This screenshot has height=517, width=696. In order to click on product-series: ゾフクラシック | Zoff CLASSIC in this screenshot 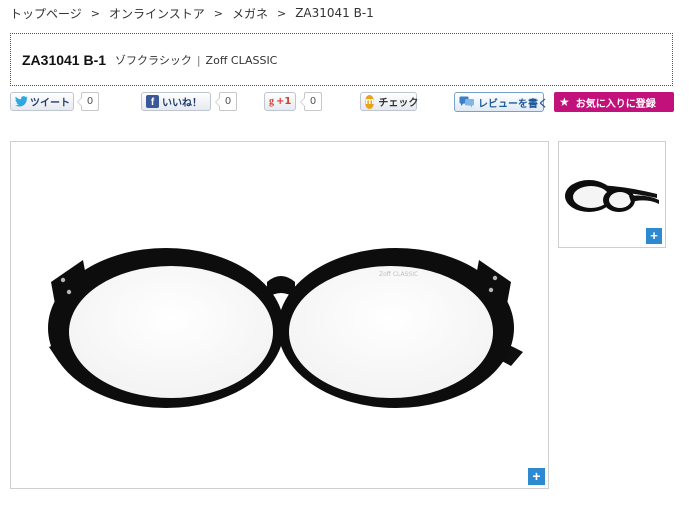, I will do `click(196, 60)`.